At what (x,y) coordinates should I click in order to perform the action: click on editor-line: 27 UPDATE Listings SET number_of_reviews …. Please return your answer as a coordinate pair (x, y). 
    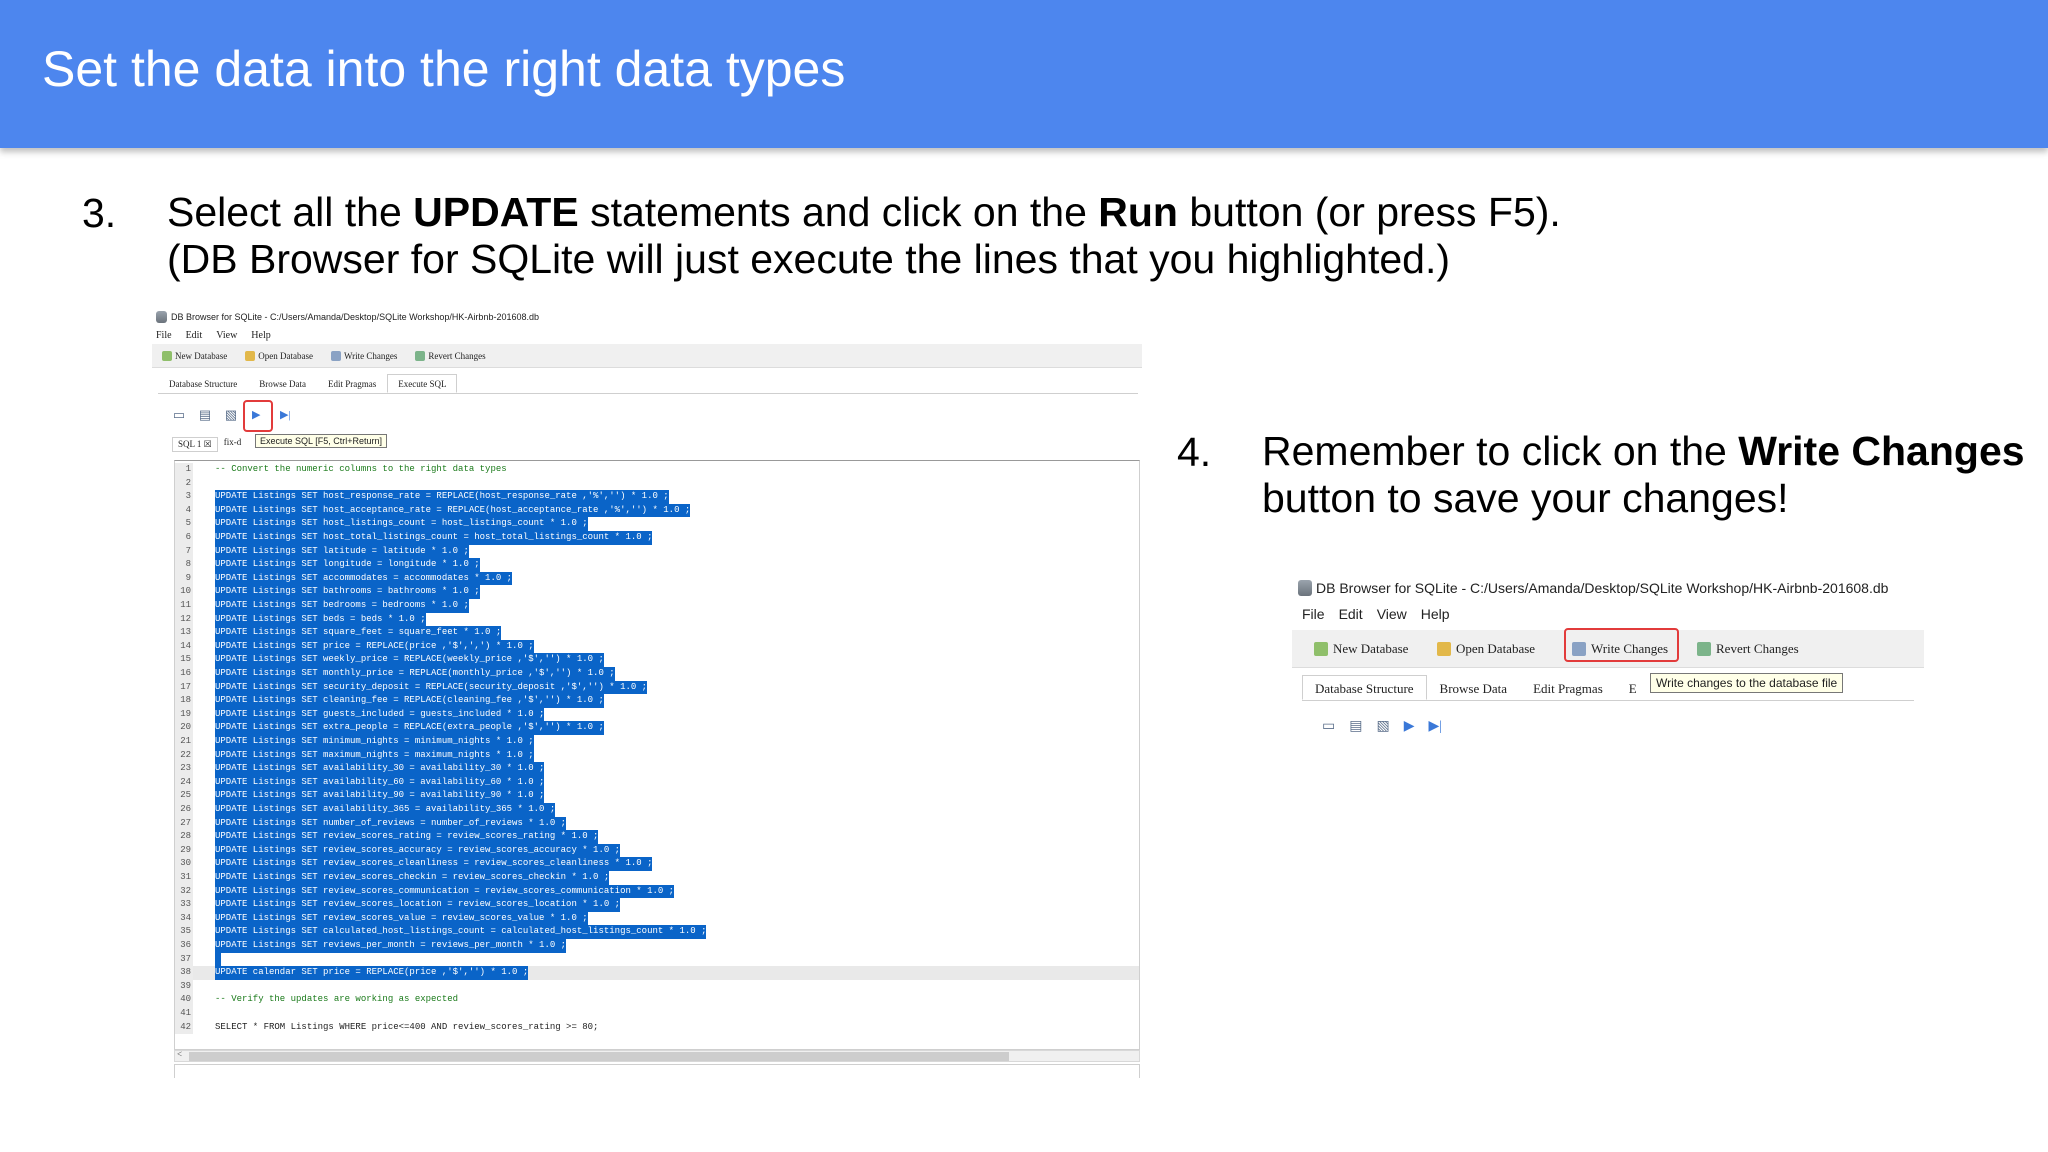
    Looking at the image, I should click on (657, 823).